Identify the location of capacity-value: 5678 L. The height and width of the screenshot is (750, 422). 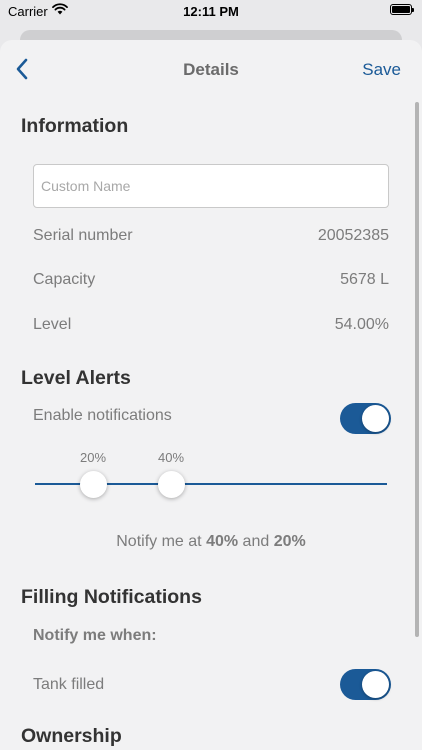
(364, 279).